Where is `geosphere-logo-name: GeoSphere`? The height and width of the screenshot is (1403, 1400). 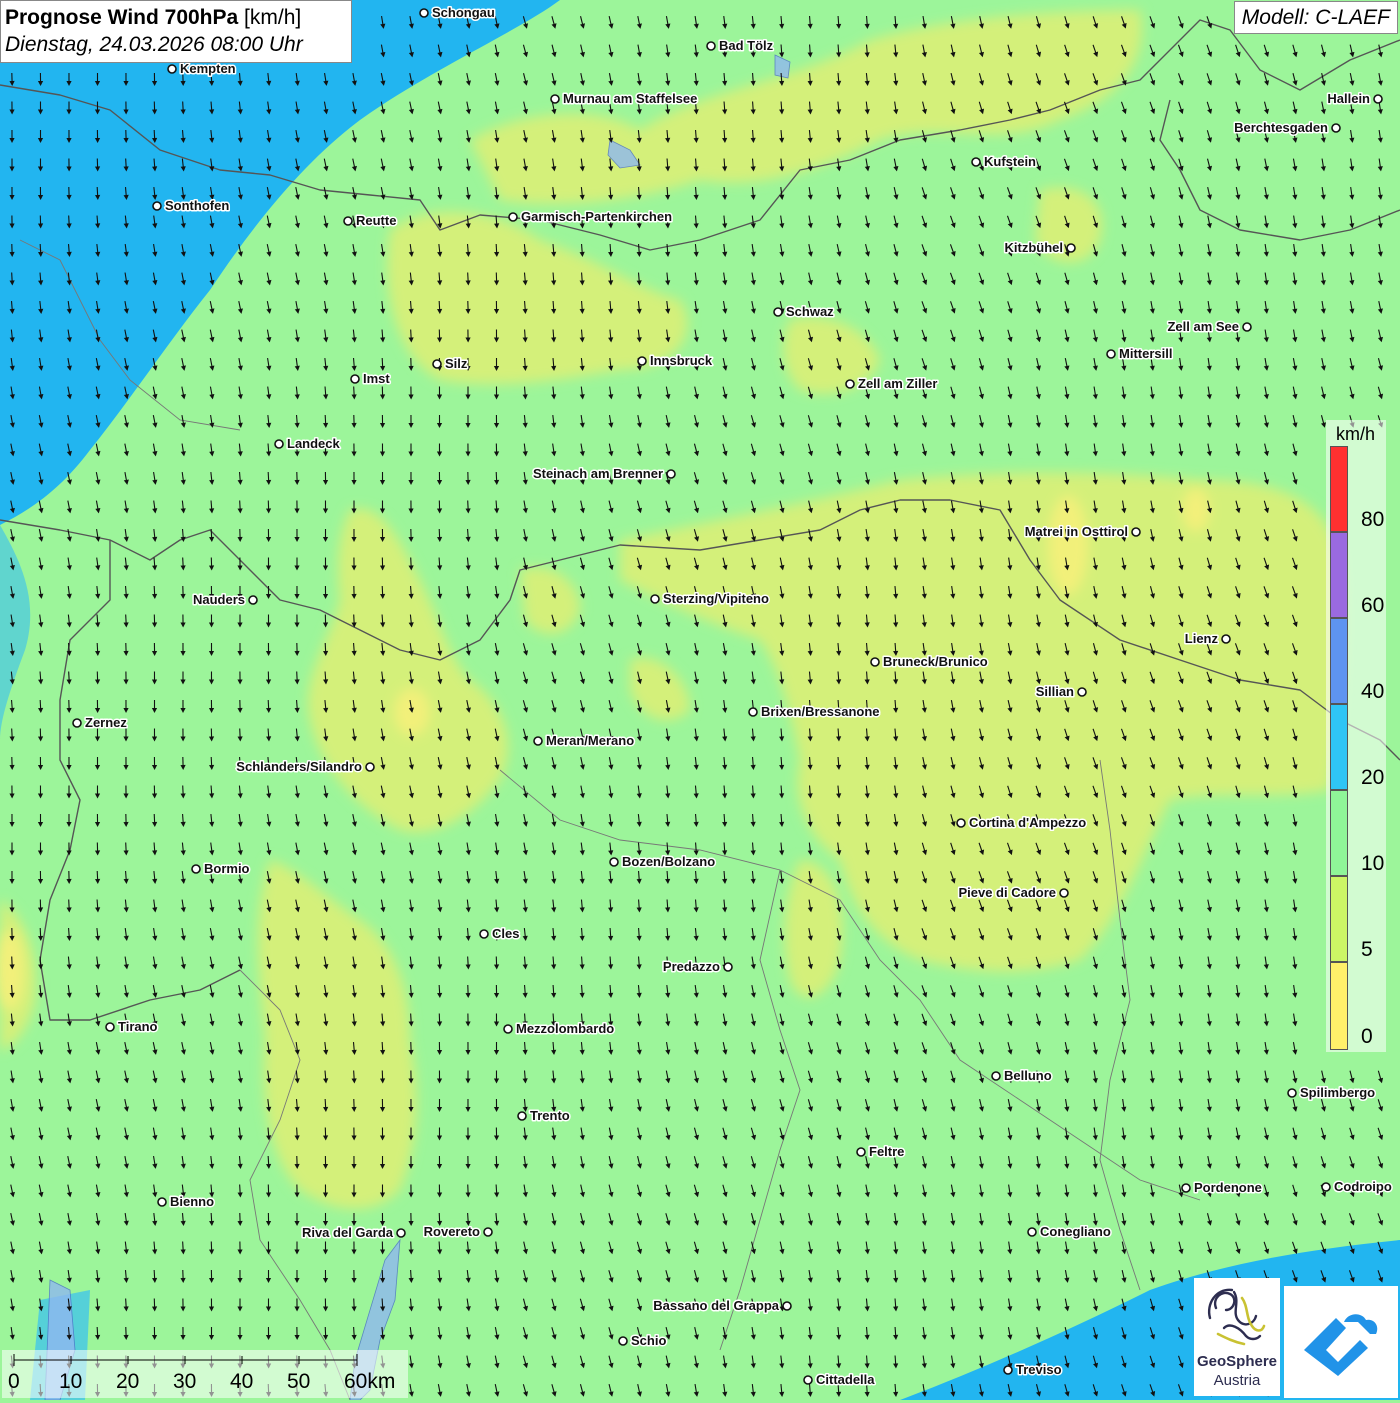
geosphere-logo-name: GeoSphere is located at coordinates (1237, 1361).